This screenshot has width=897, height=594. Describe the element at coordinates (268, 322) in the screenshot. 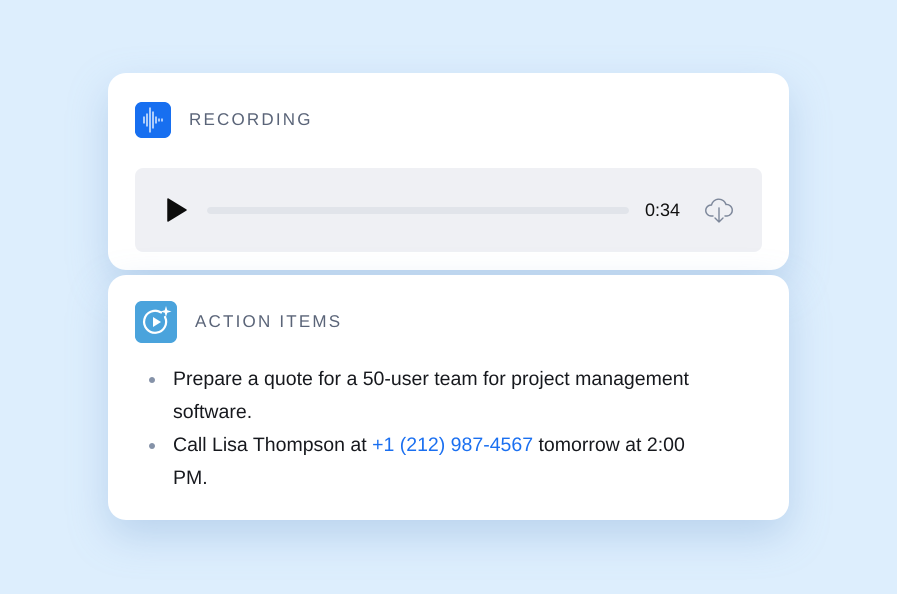

I see `section-title: ACTION ITEMS` at that location.